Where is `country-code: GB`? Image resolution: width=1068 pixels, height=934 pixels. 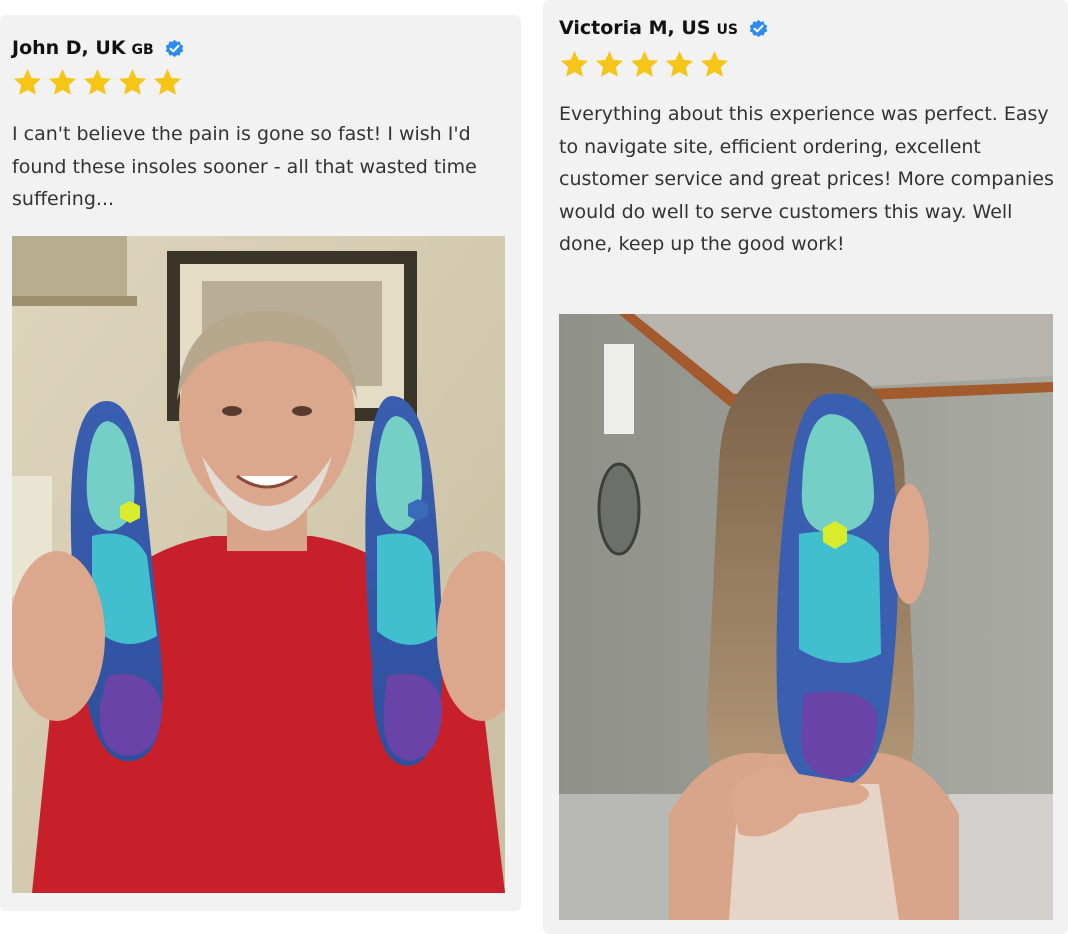 country-code: GB is located at coordinates (142, 50).